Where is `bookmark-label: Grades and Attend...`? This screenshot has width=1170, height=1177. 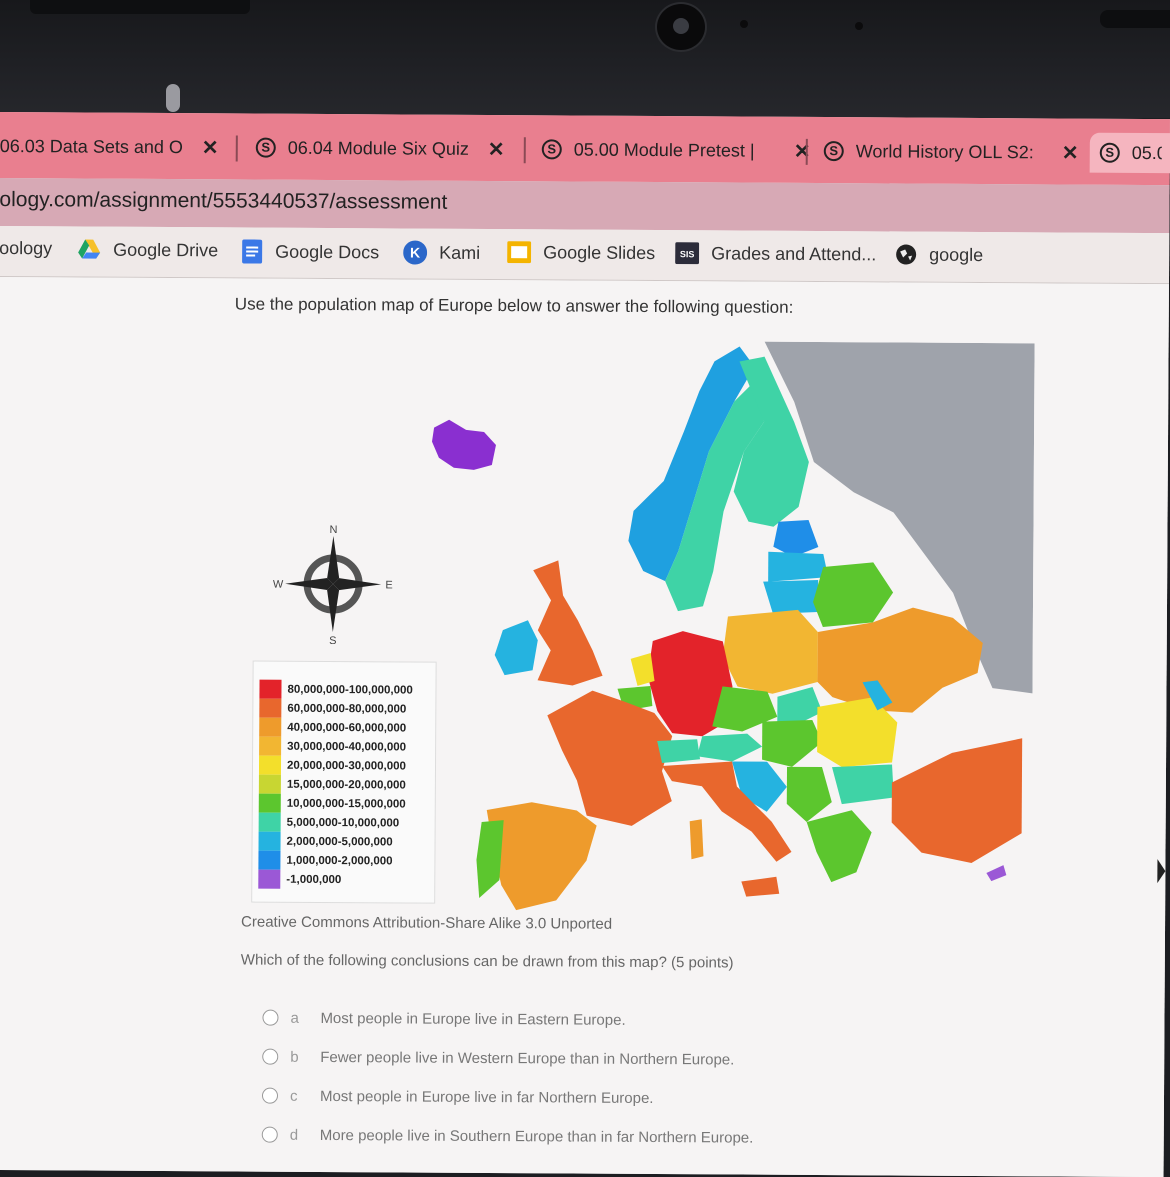
bookmark-label: Grades and Attend... is located at coordinates (794, 253).